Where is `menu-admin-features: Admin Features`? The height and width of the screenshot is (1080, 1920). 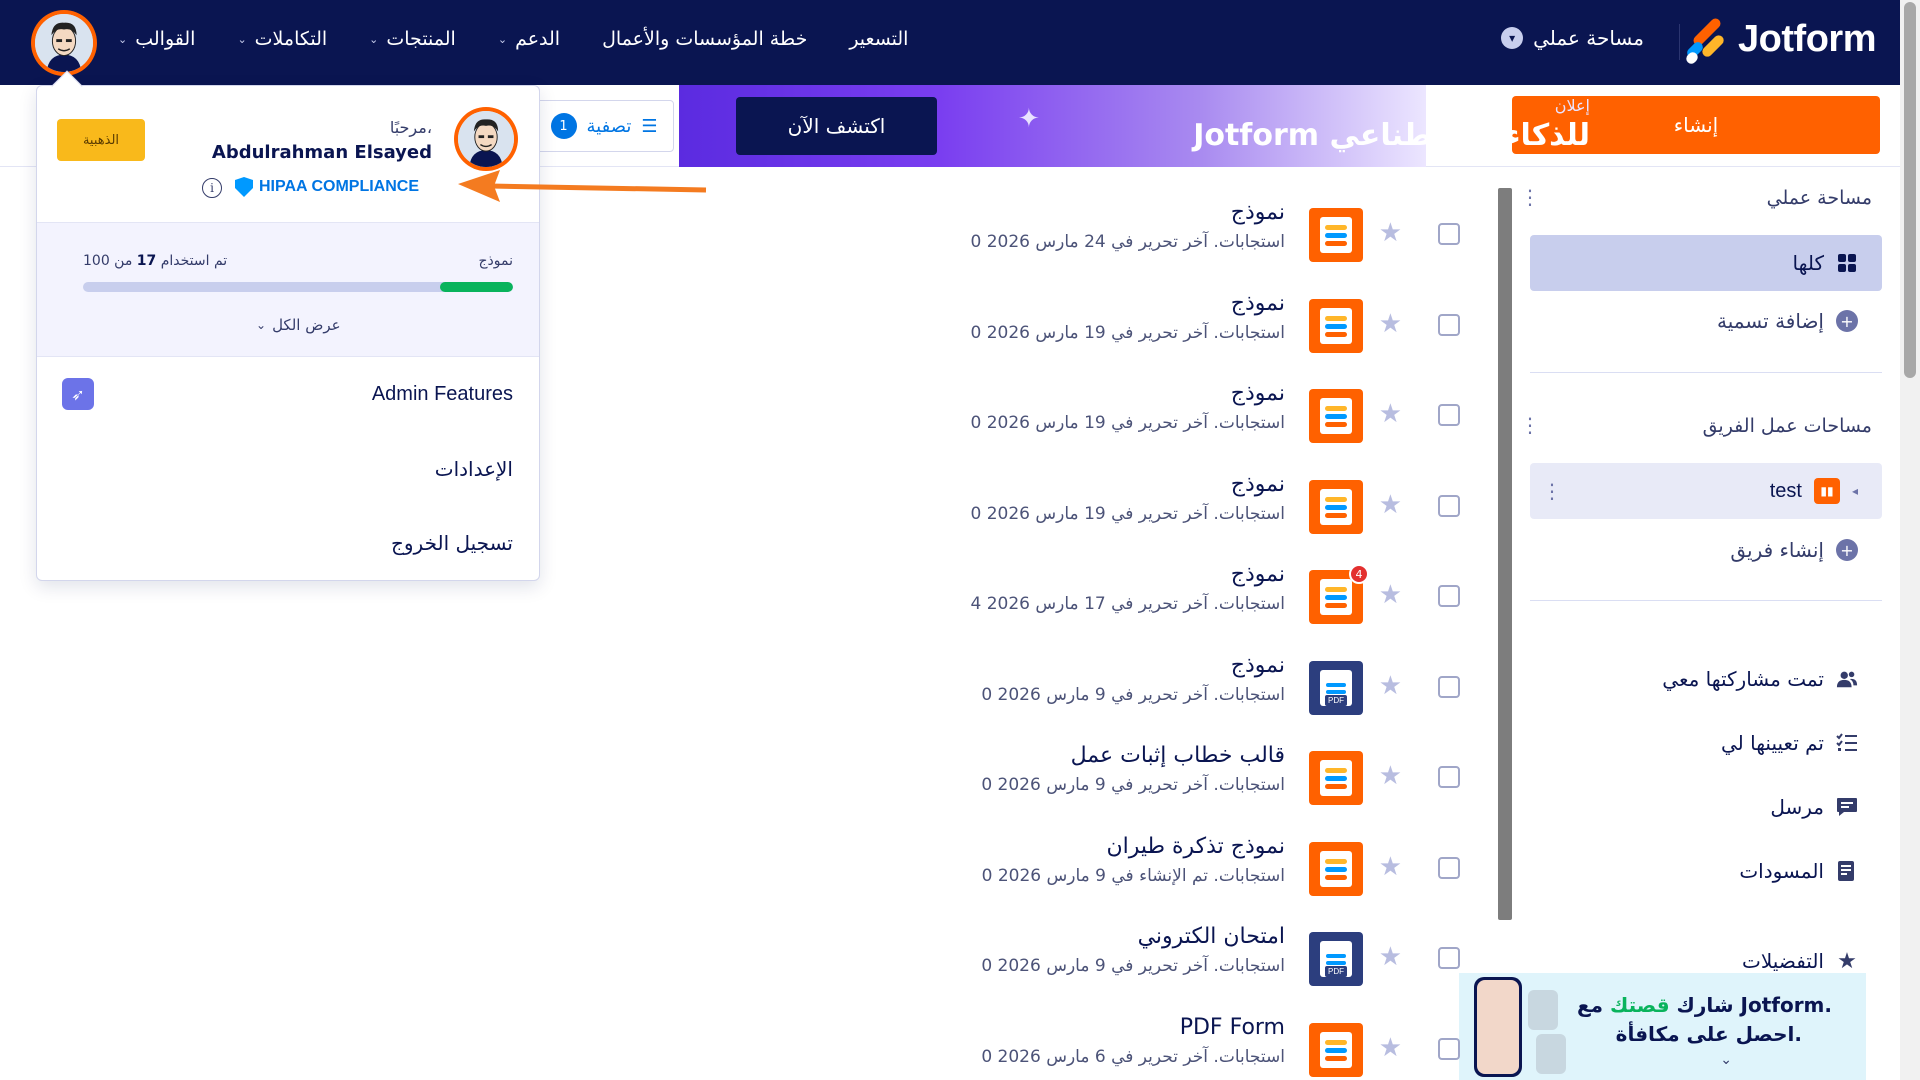 menu-admin-features: Admin Features is located at coordinates (442, 394).